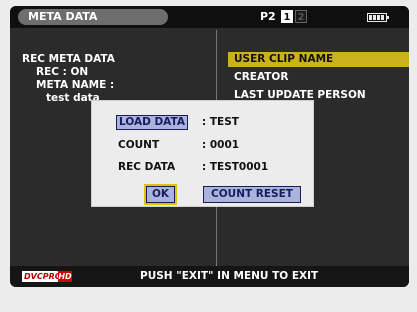 This screenshot has height=312, width=417. What do you see at coordinates (235, 167) in the screenshot?
I see `rec-data-value: : TEST0001` at bounding box center [235, 167].